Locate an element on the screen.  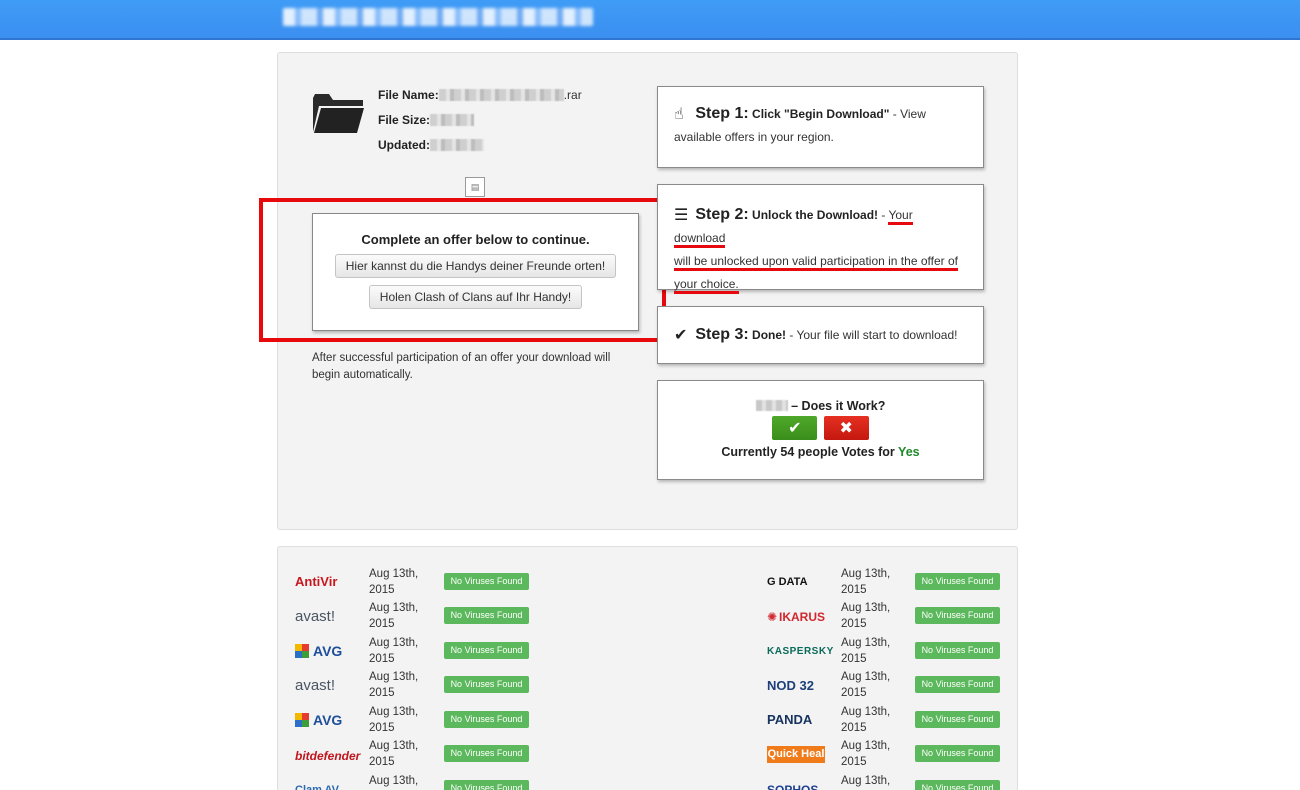
kaspersky-logo: KASPERSKY is located at coordinates (800, 651).